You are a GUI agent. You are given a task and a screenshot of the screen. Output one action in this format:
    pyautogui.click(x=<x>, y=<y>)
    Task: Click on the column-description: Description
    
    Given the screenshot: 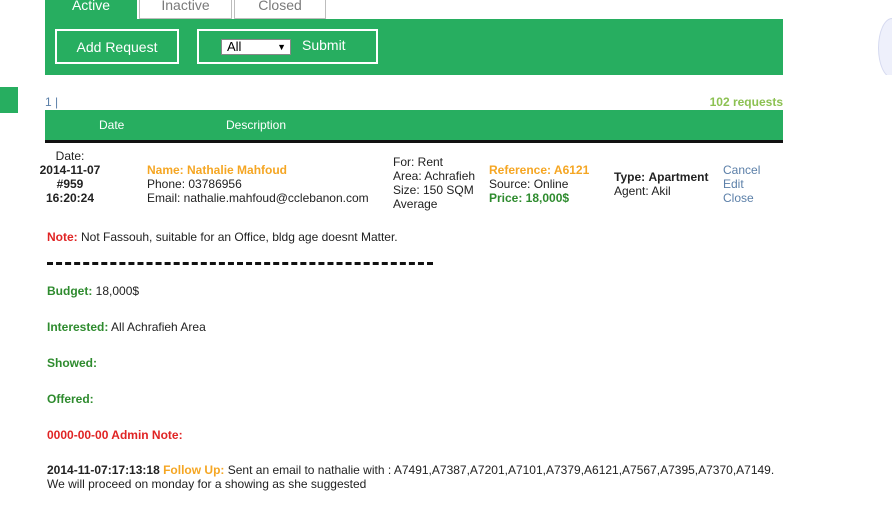 What is the action you would take?
    pyautogui.click(x=256, y=125)
    